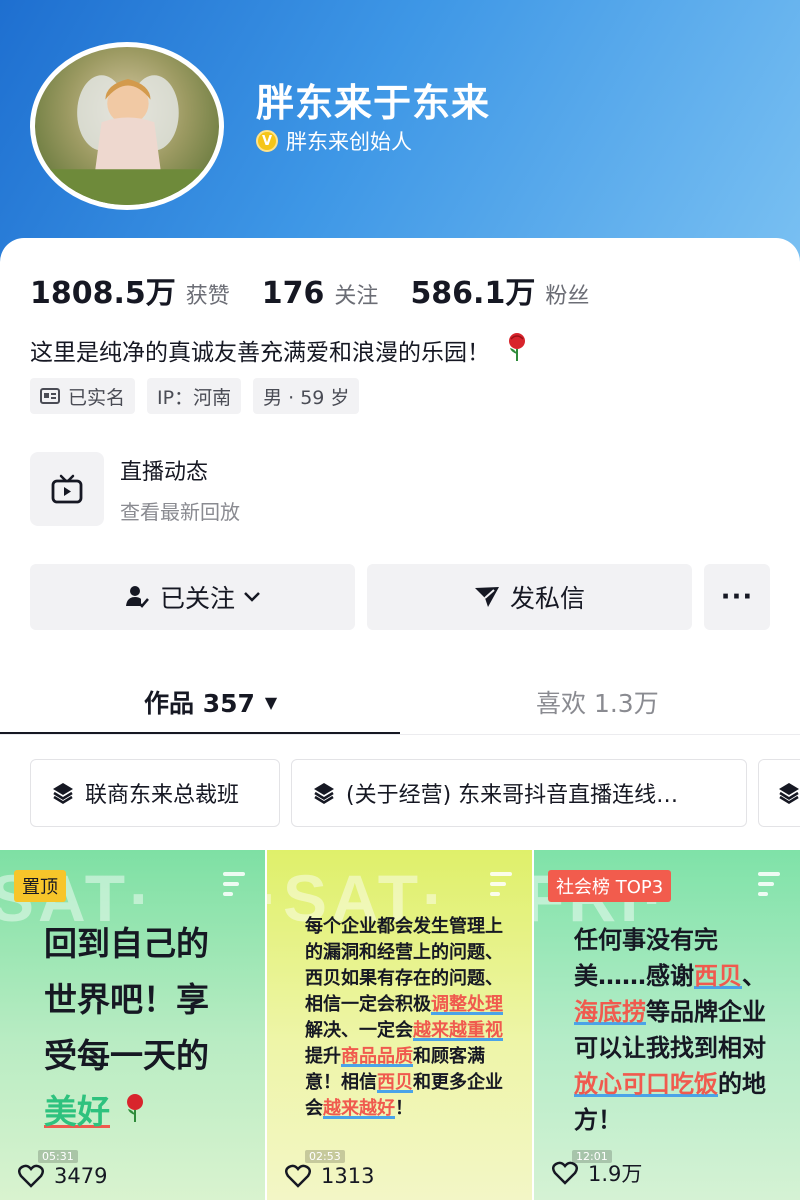 This screenshot has height=1200, width=800. Describe the element at coordinates (40, 886) in the screenshot. I see `pinned-badge: 置顶` at that location.